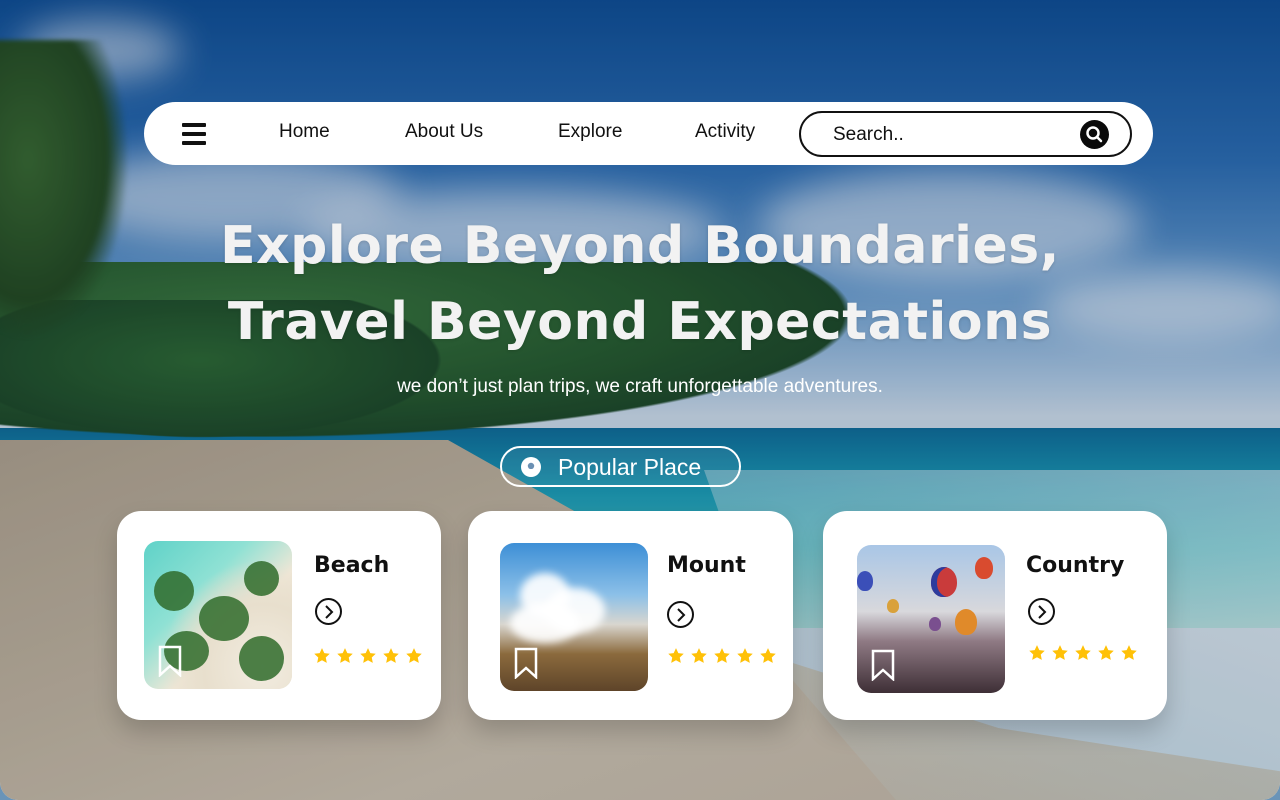  What do you see at coordinates (640, 322) in the screenshot?
I see `hero-title-line-2: Travel Beyond Expectations` at bounding box center [640, 322].